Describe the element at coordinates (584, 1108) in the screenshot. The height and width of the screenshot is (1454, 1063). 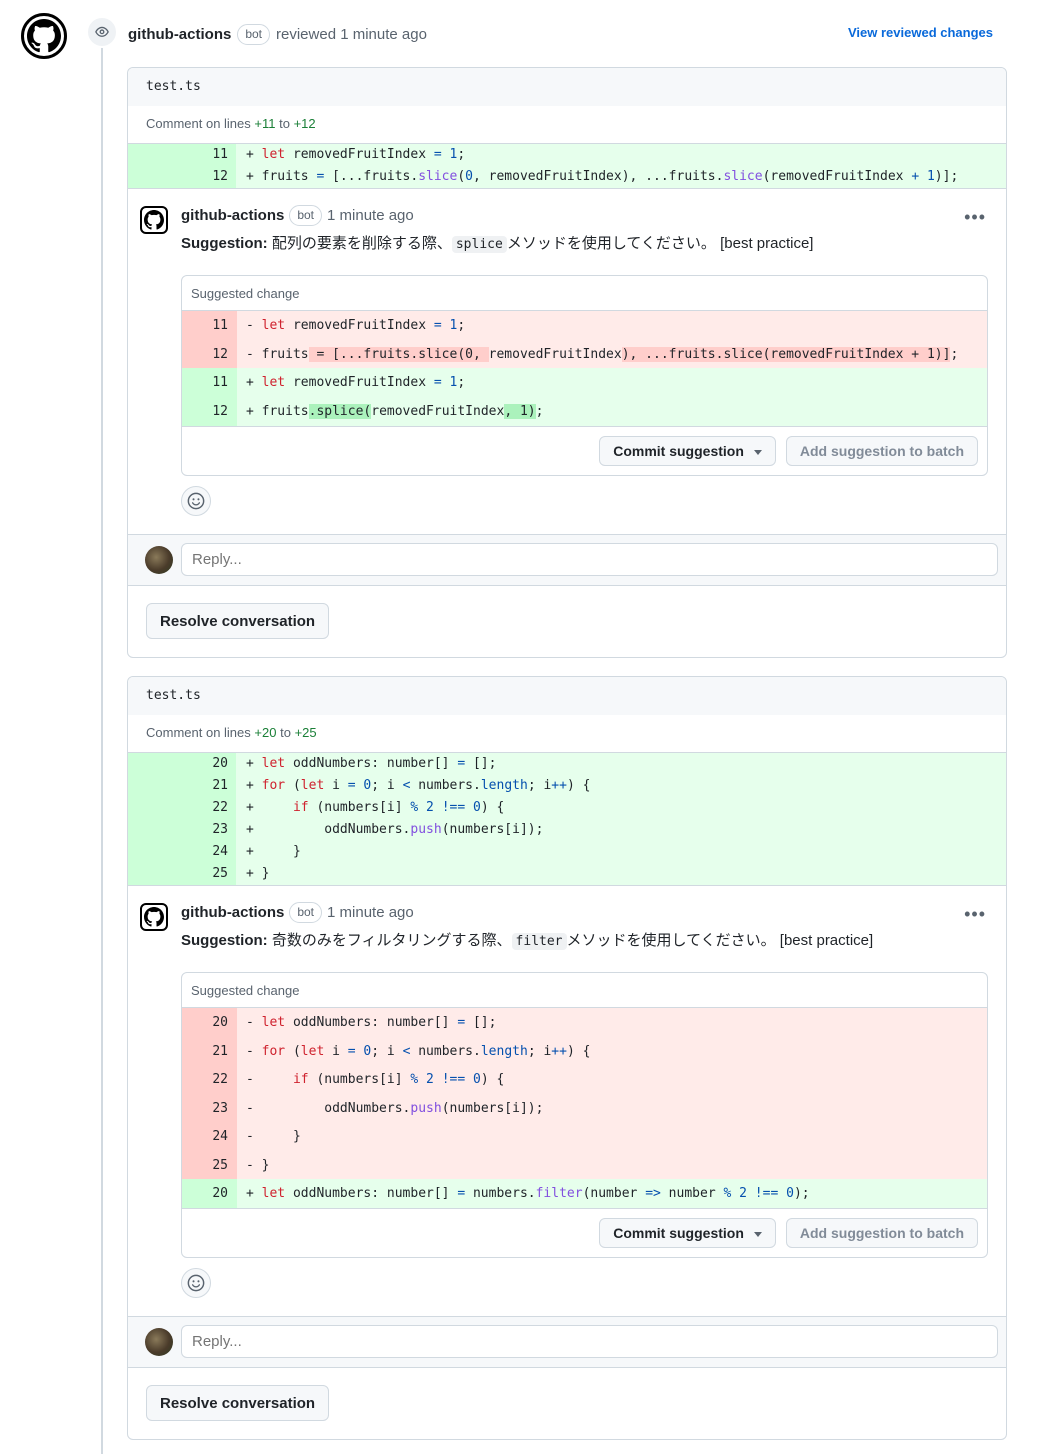
I see `deleted-line: 23- oddNumbers.push(numbers[i]);` at that location.